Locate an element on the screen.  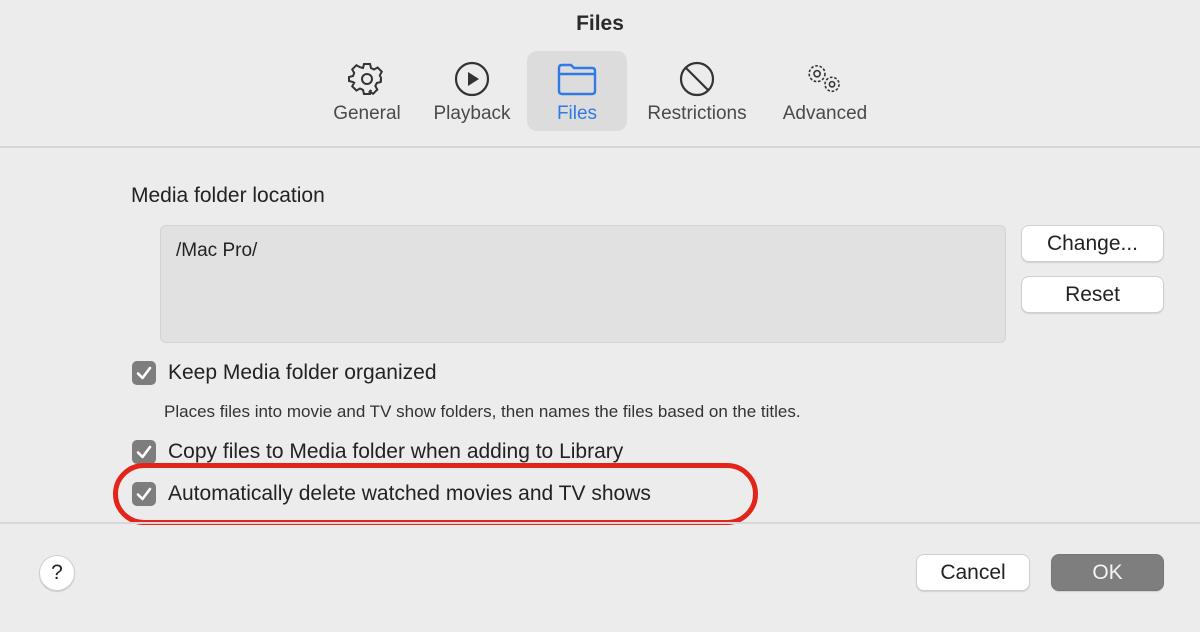
tab-restrictions: Restrictions is located at coordinates (697, 91).